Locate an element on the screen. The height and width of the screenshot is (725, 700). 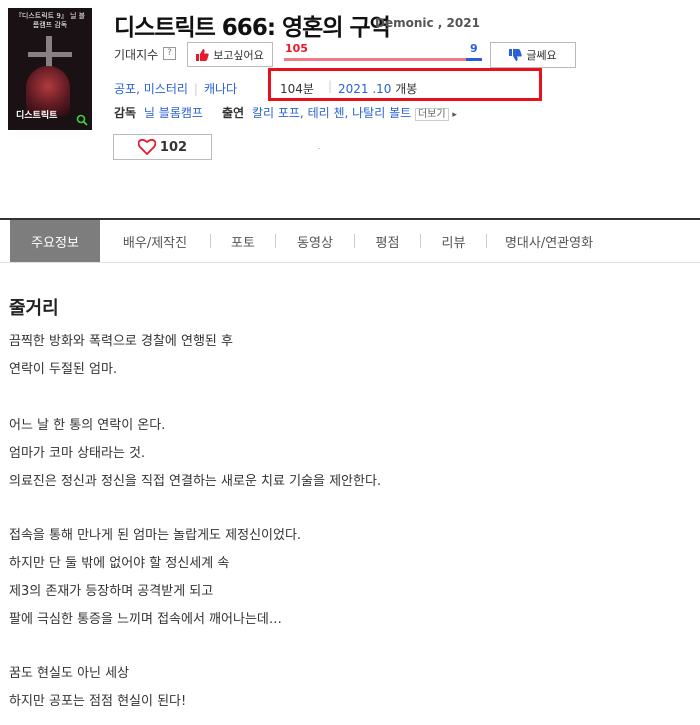
genre-row: 공포 , 미스터리 | 캐나다 is located at coordinates (175, 88).